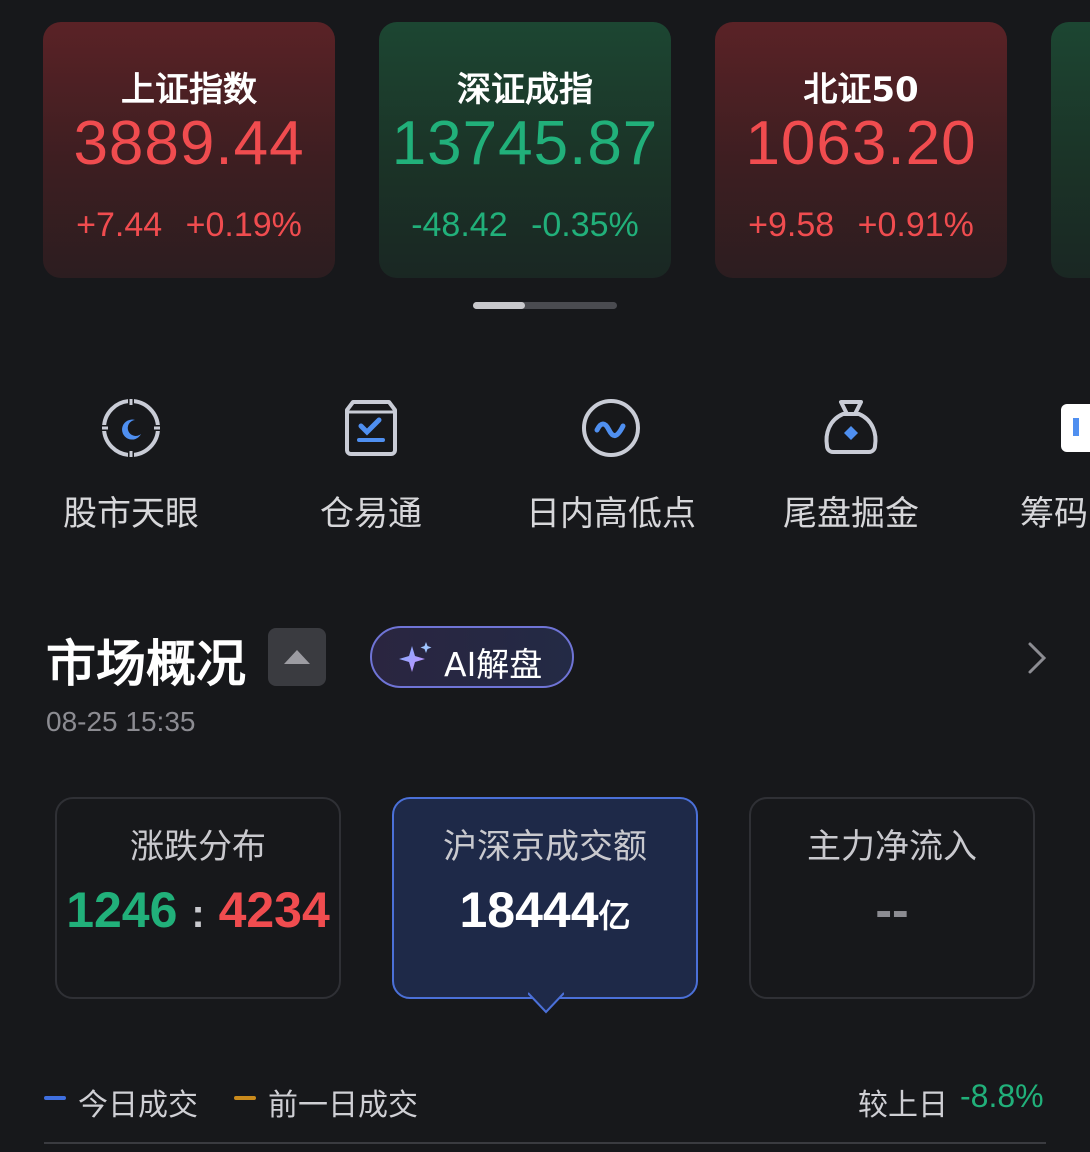 This screenshot has height=1152, width=1090. Describe the element at coordinates (525, 225) in the screenshot. I see `index-change: -48.42 -0.35%` at that location.